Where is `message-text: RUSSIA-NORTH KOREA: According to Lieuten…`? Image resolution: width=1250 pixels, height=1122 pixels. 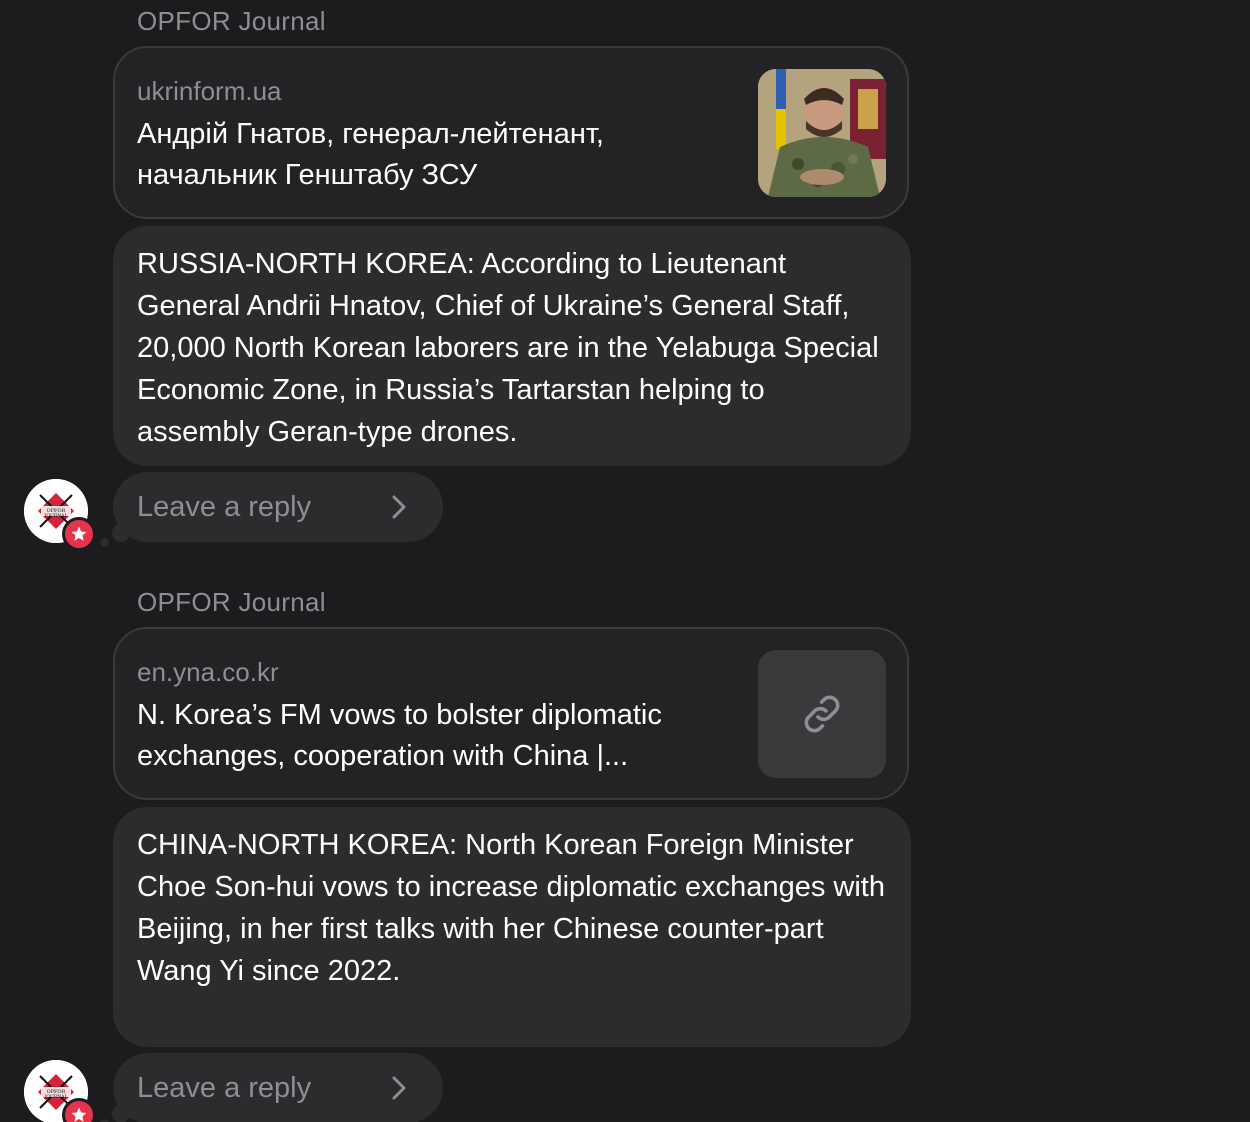
message-text: RUSSIA-NORTH KOREA: According to Lieuten… is located at coordinates (508, 348).